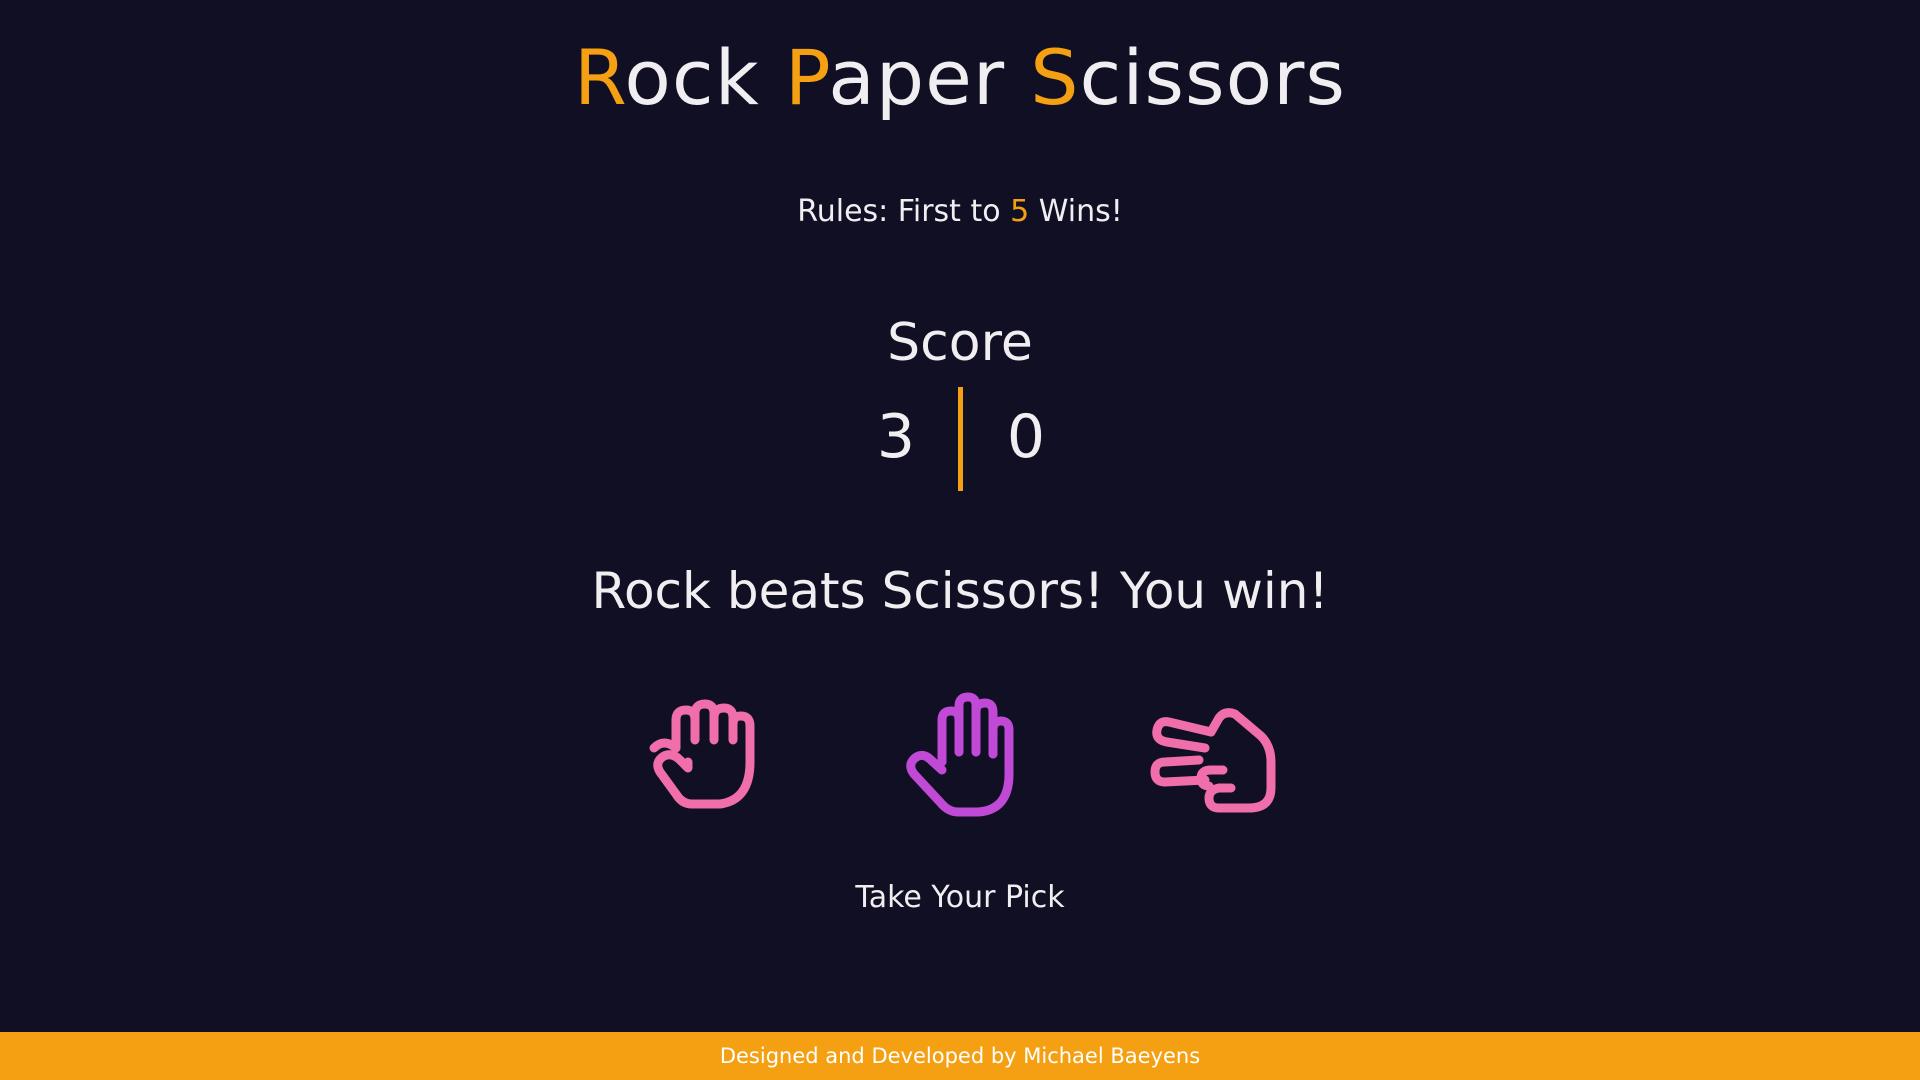 This screenshot has height=1080, width=1920. What do you see at coordinates (704, 77) in the screenshot?
I see `title-word-rock: ock` at bounding box center [704, 77].